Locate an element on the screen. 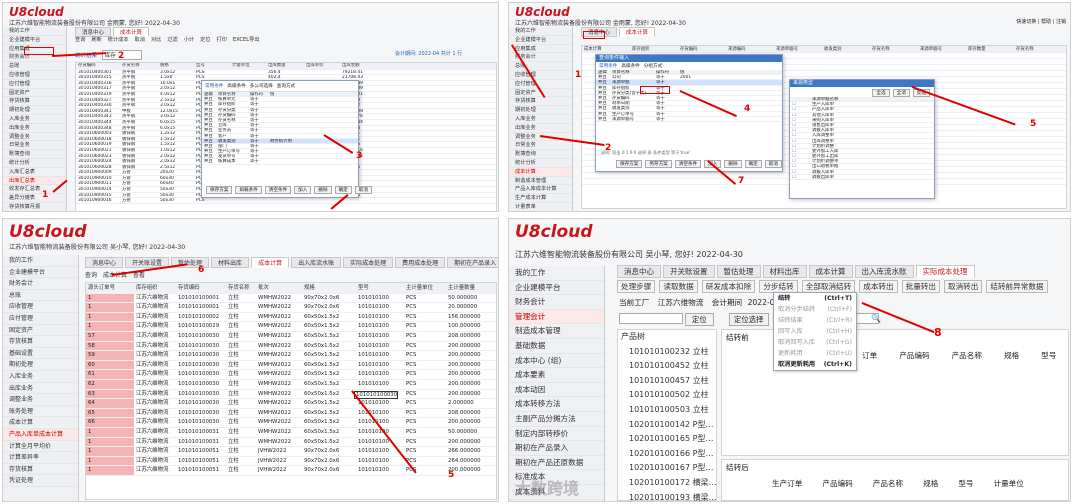  tab-item: 材料出库 is located at coordinates (784, 271).